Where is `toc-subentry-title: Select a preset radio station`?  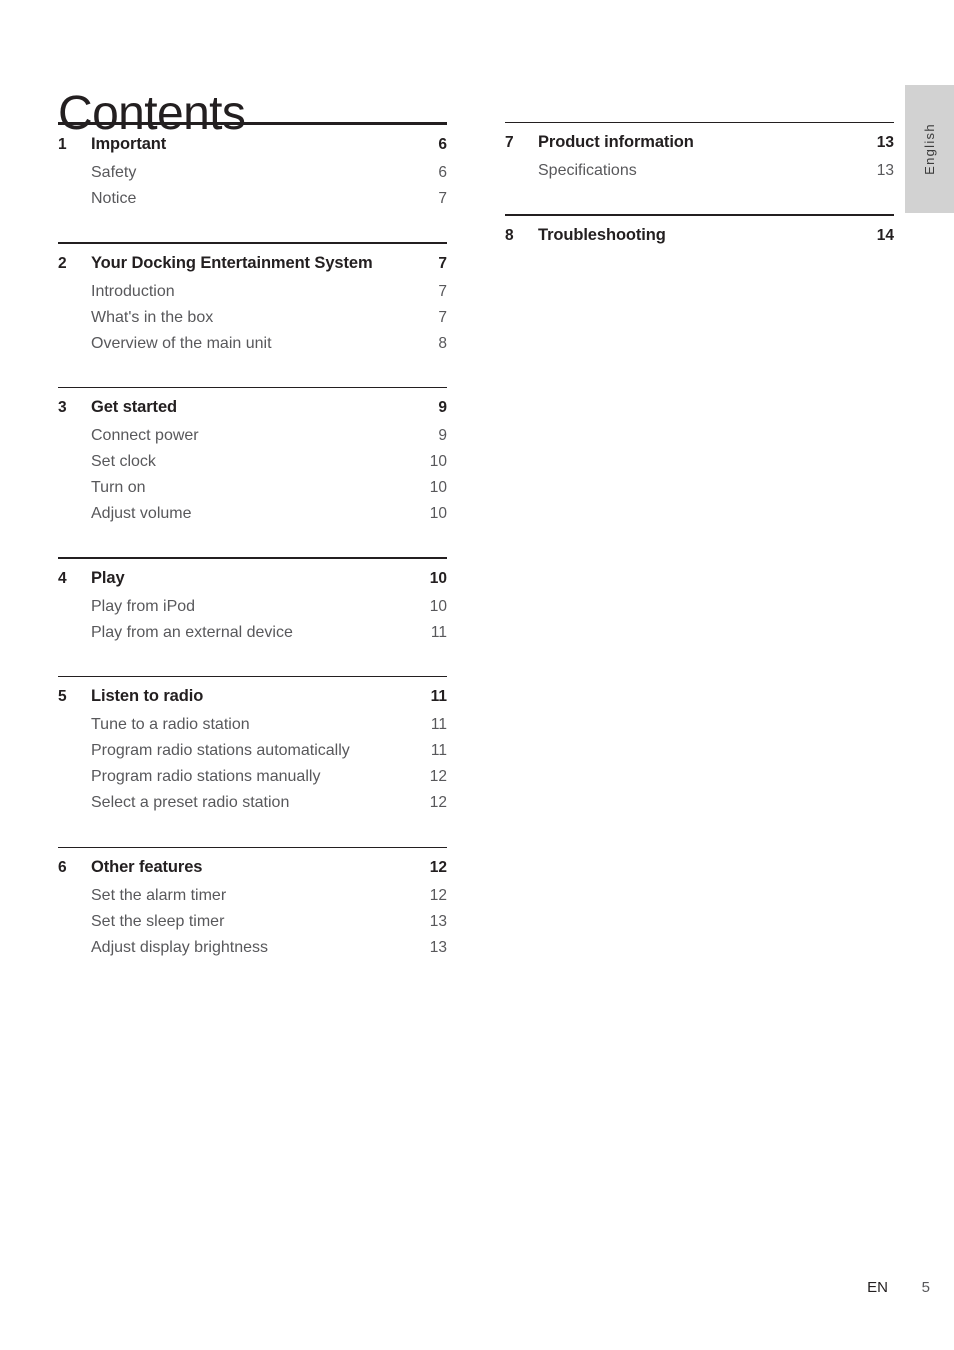
toc-subentry-title: Select a preset radio station is located at coordinates (190, 803).